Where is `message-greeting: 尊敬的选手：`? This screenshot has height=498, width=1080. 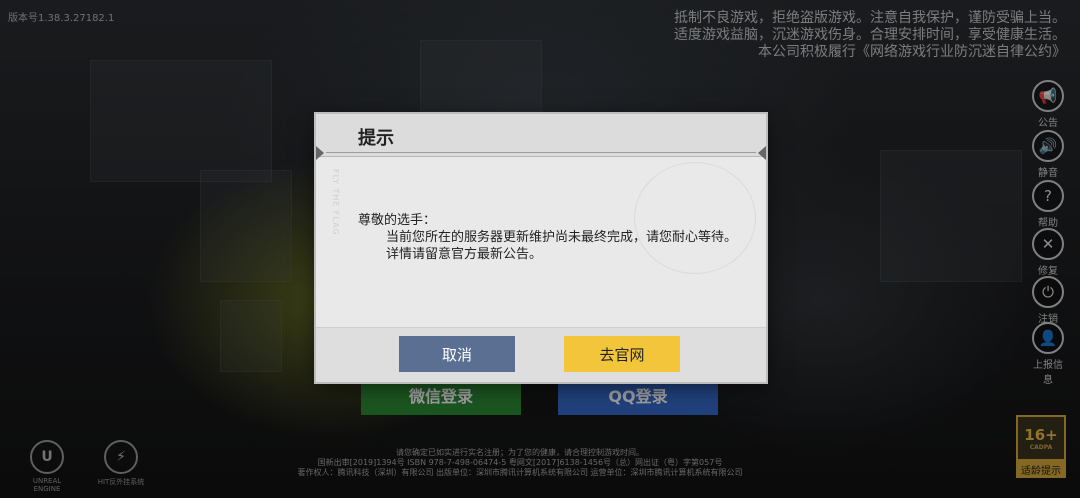 message-greeting: 尊敬的选手： is located at coordinates (397, 220).